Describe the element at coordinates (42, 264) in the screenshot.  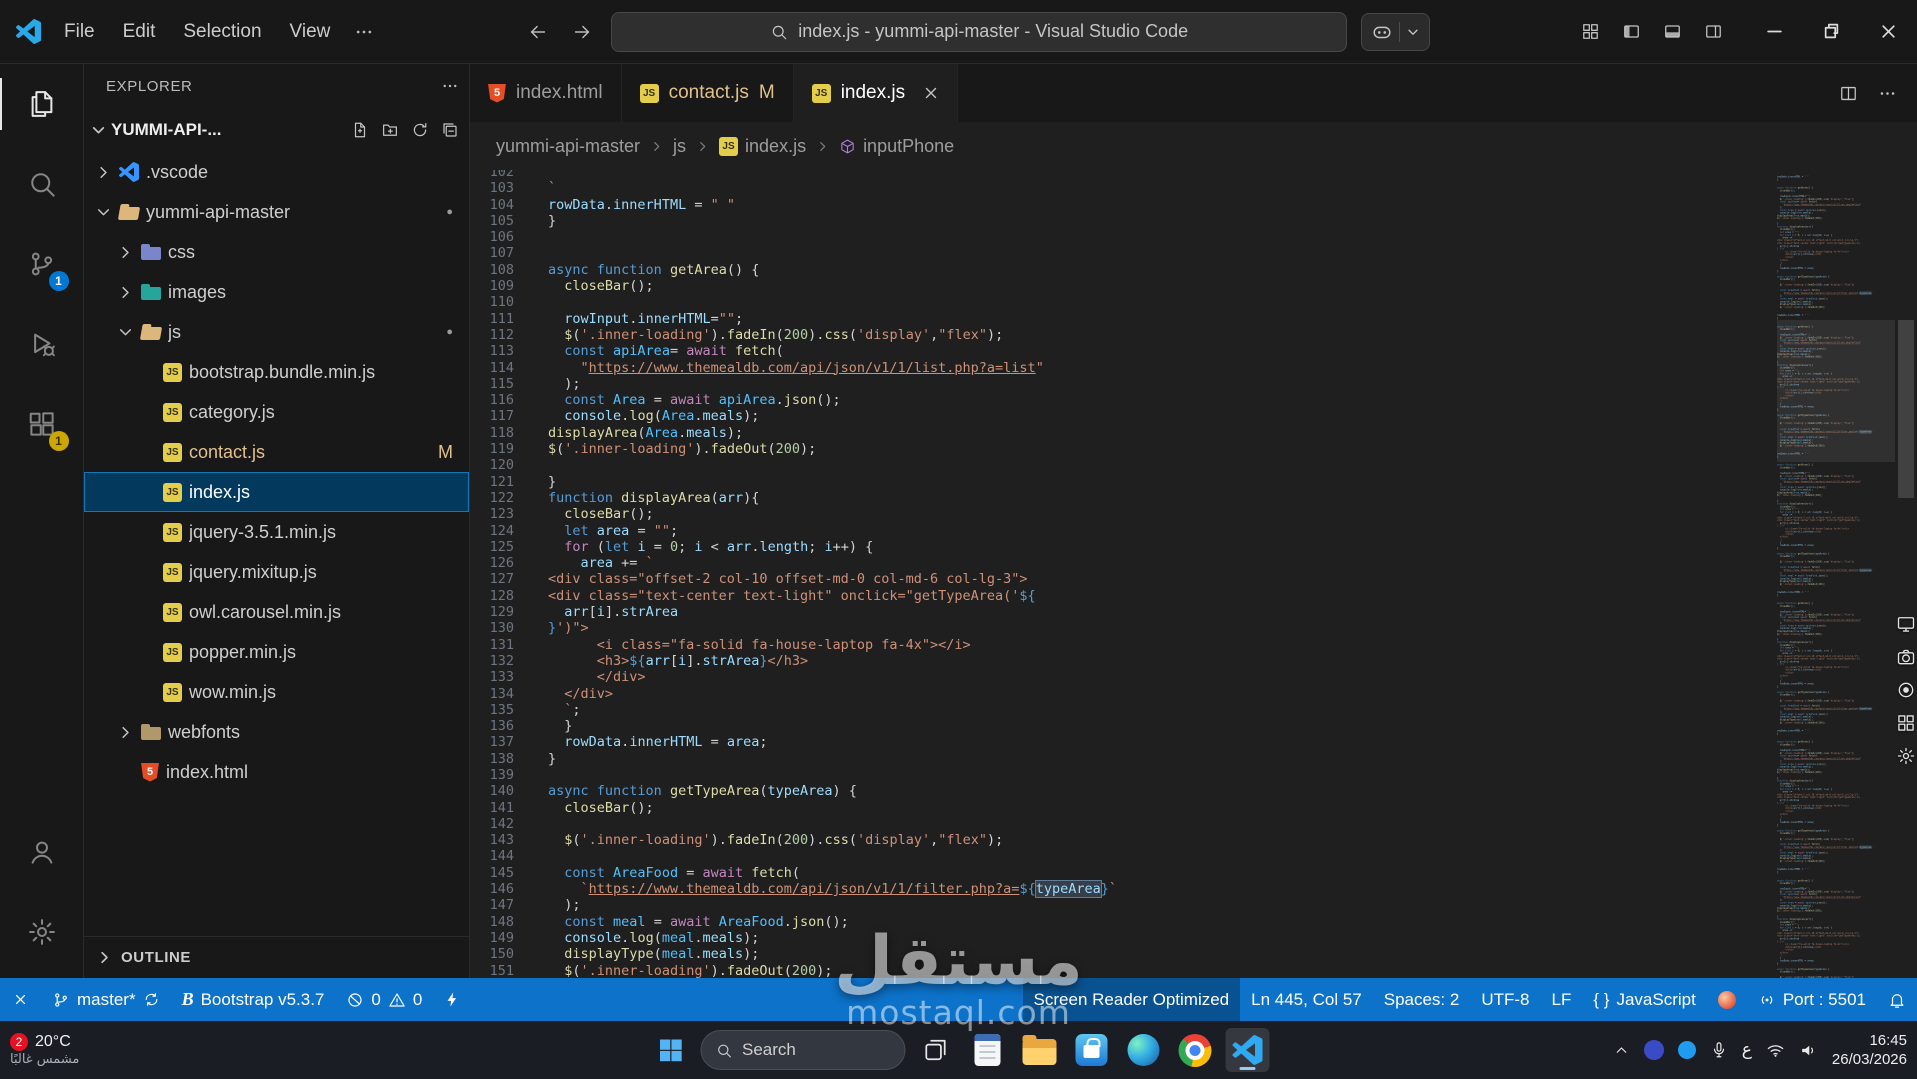
I see `activity-source-control: 1` at that location.